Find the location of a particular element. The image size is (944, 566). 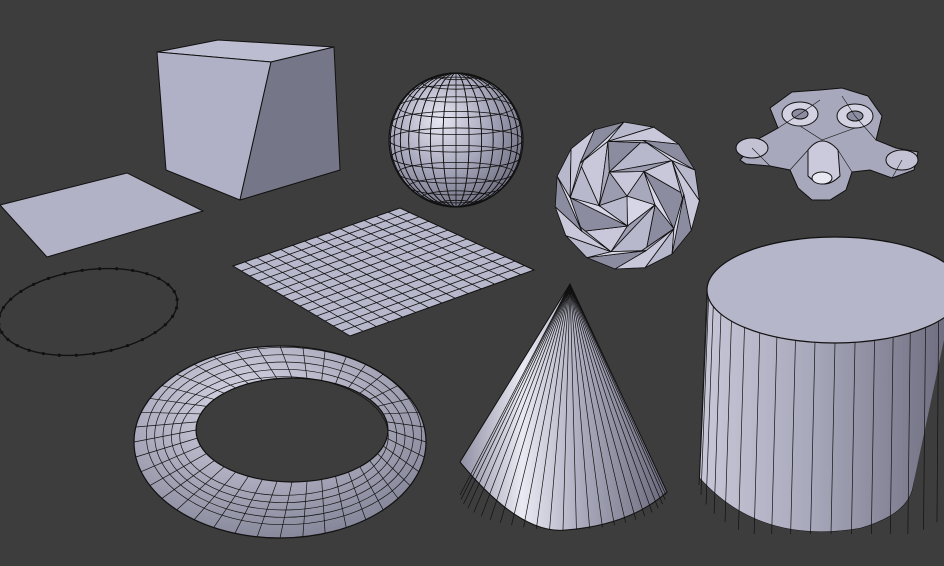

icosphere-faces is located at coordinates (627, 195).